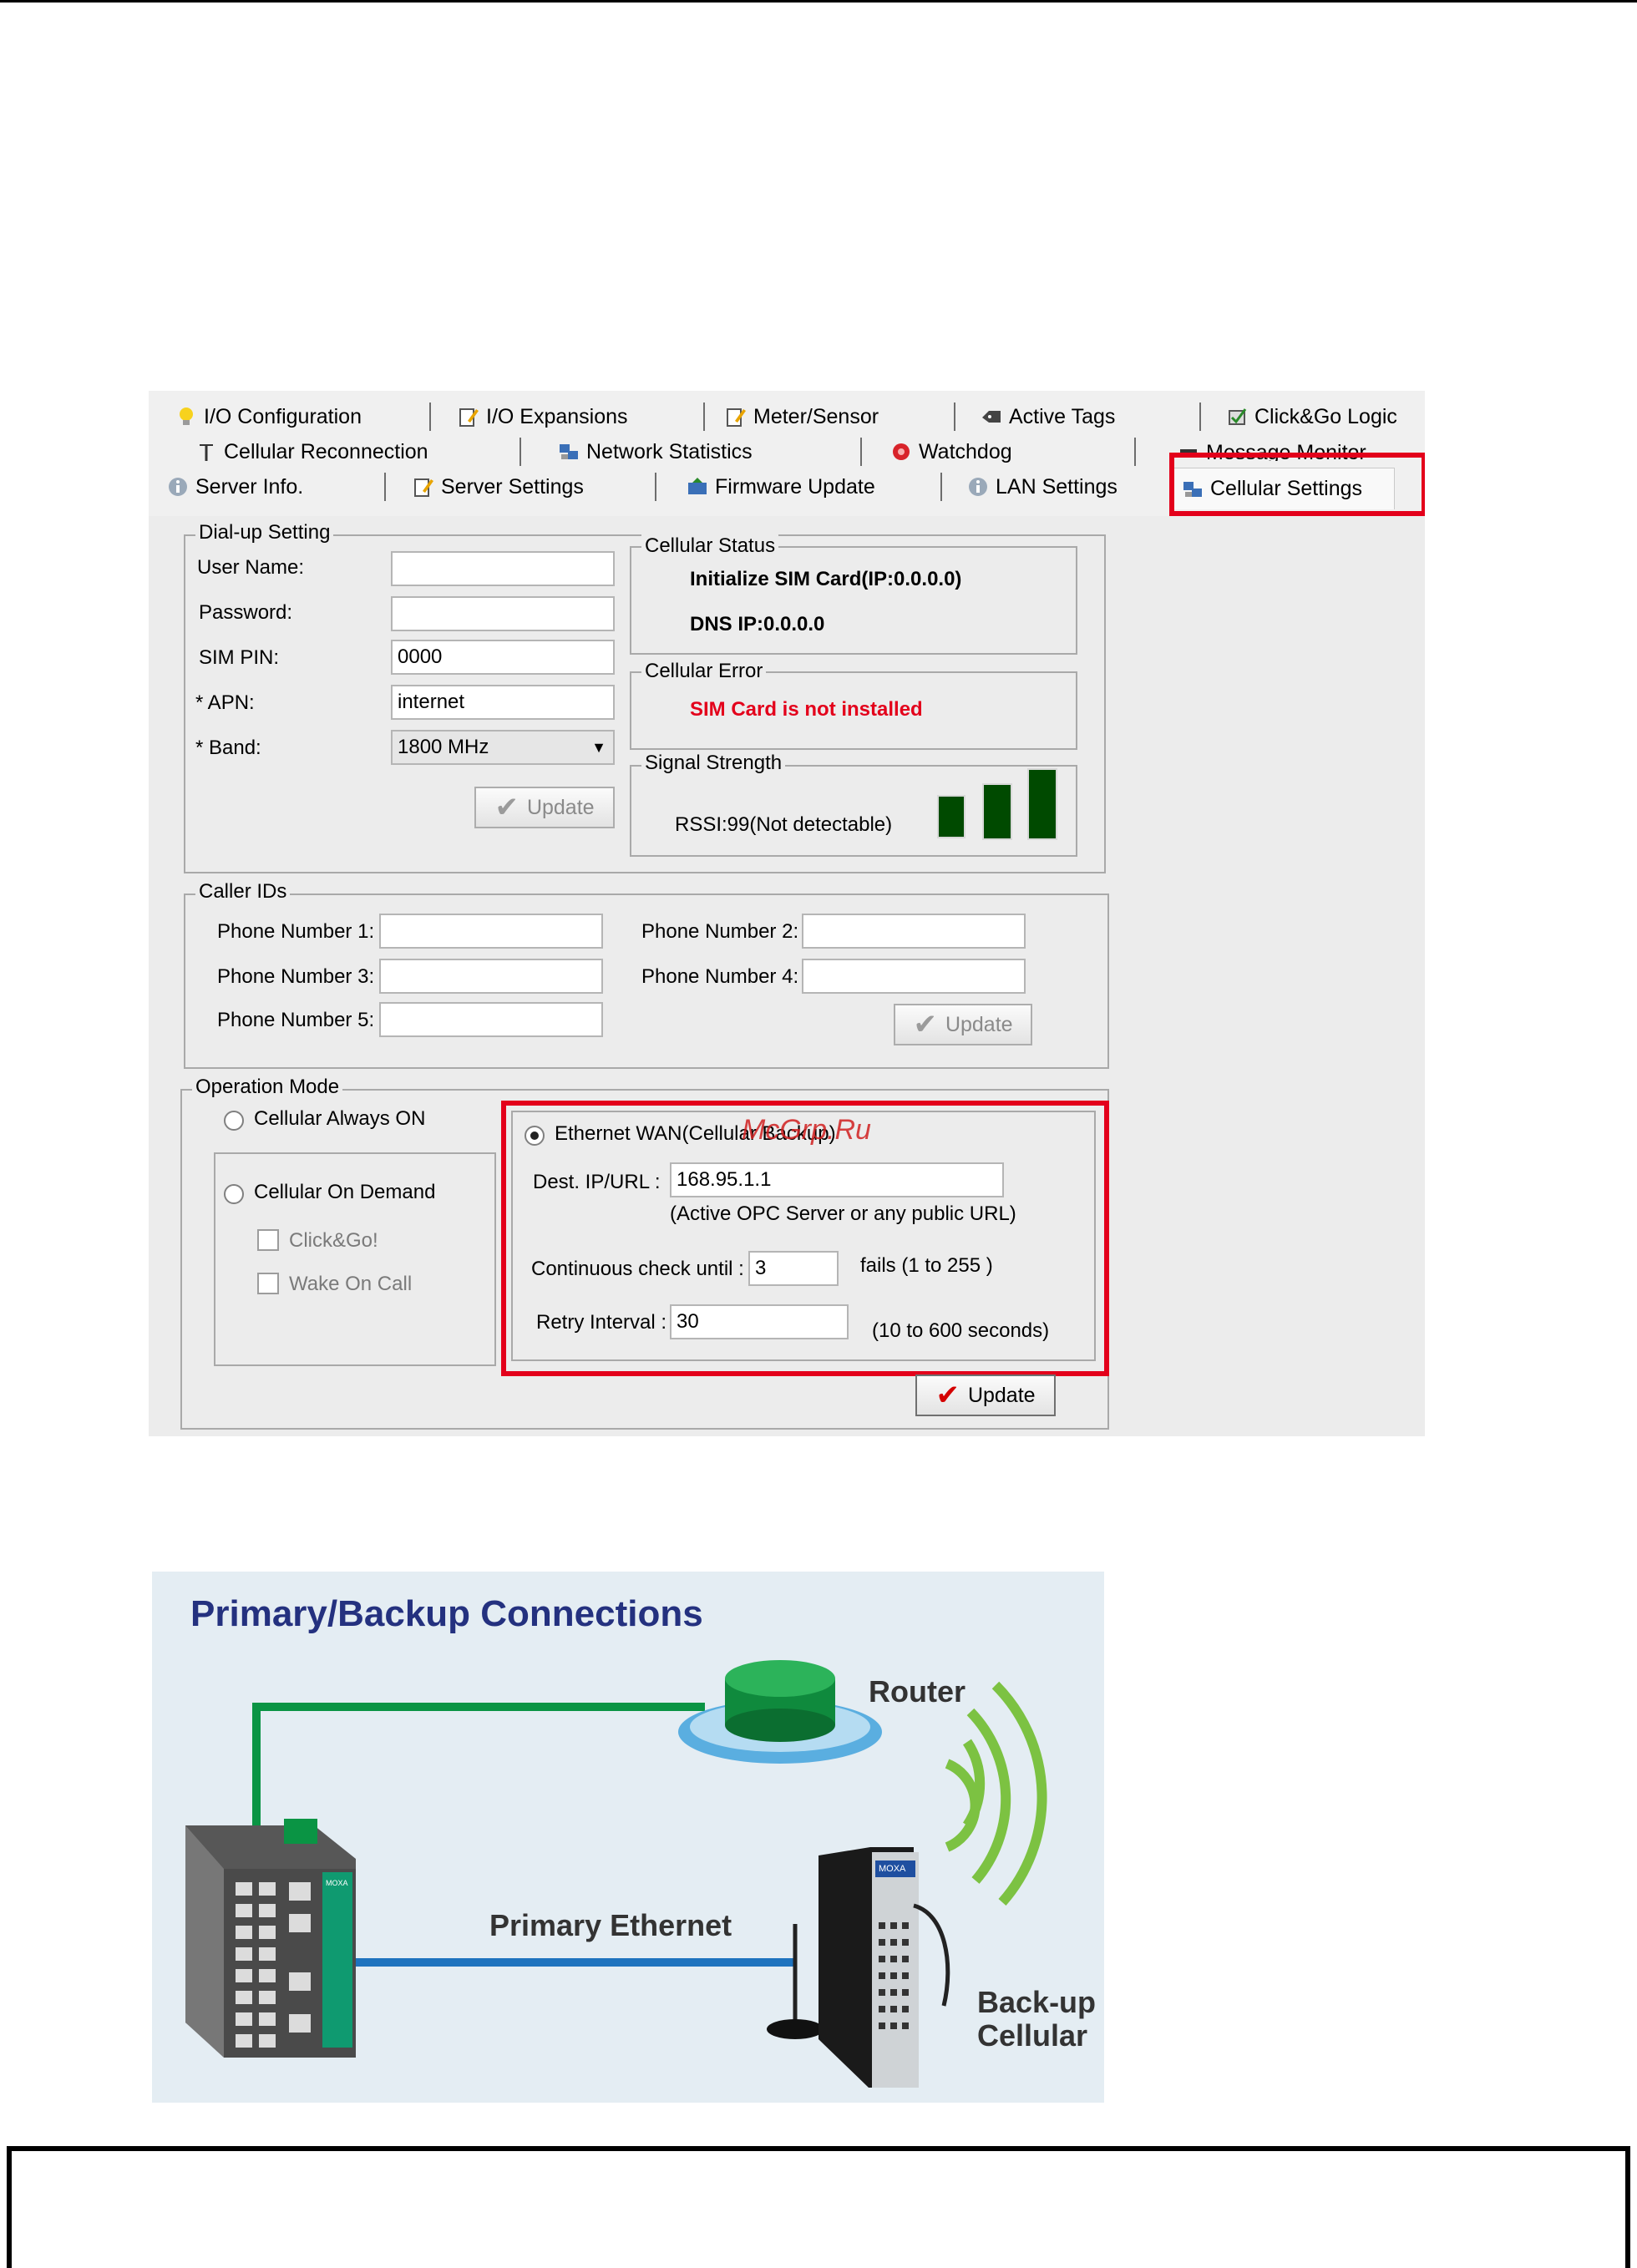 The image size is (1637, 2268). What do you see at coordinates (543, 417) in the screenshot?
I see `tab-io-expansions: I/O Expansions` at bounding box center [543, 417].